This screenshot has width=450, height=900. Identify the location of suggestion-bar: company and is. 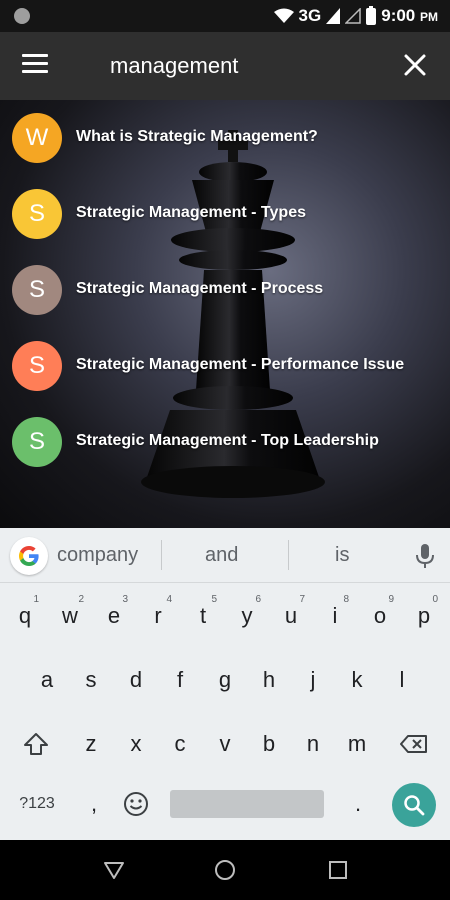
(225, 555).